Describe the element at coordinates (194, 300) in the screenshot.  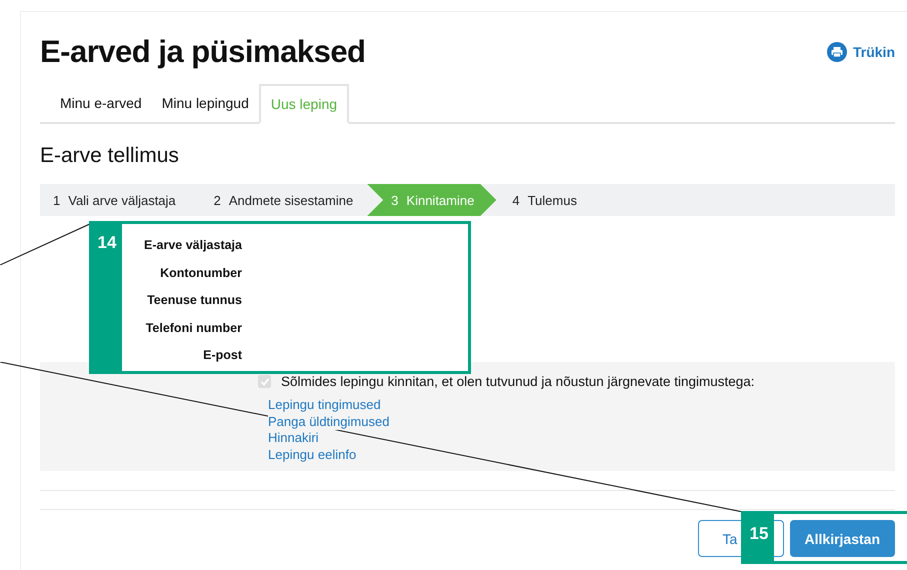
I see `field-label: Teenuse tunnus` at that location.